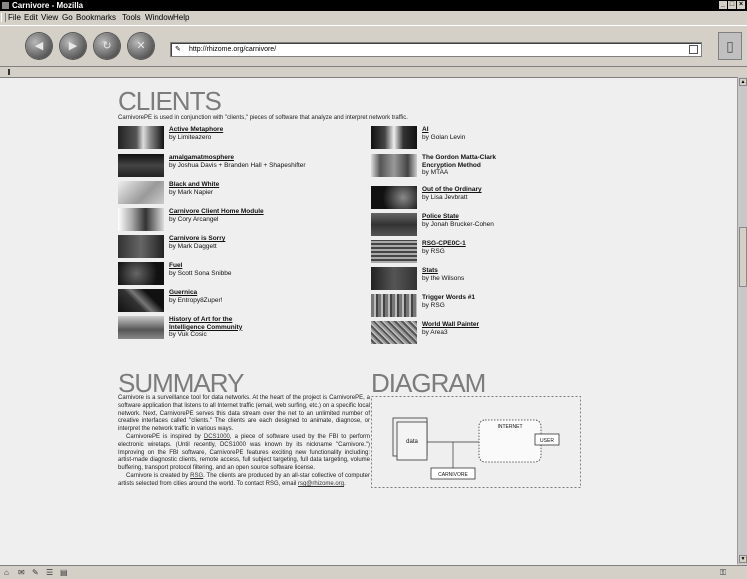 This screenshot has width=747, height=579. I want to click on client-title: Fuel, so click(200, 266).